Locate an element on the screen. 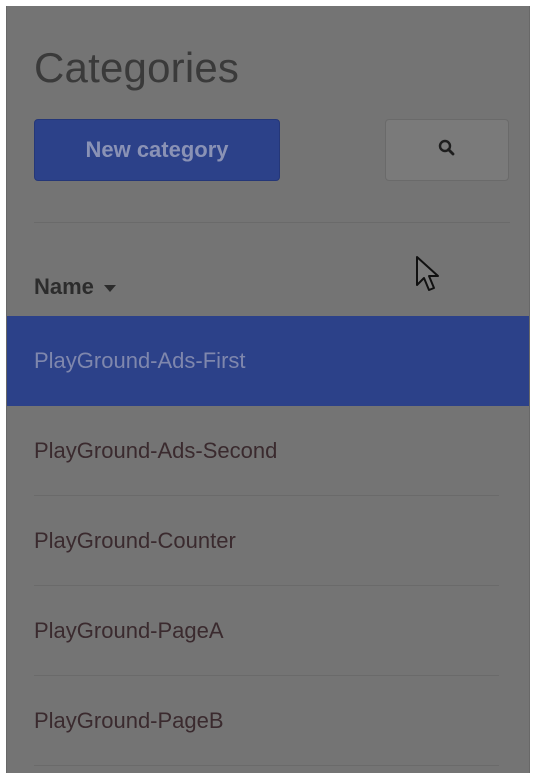 This screenshot has height=773, width=535. list-item-label: PlayGround-Ads-Second is located at coordinates (156, 450).